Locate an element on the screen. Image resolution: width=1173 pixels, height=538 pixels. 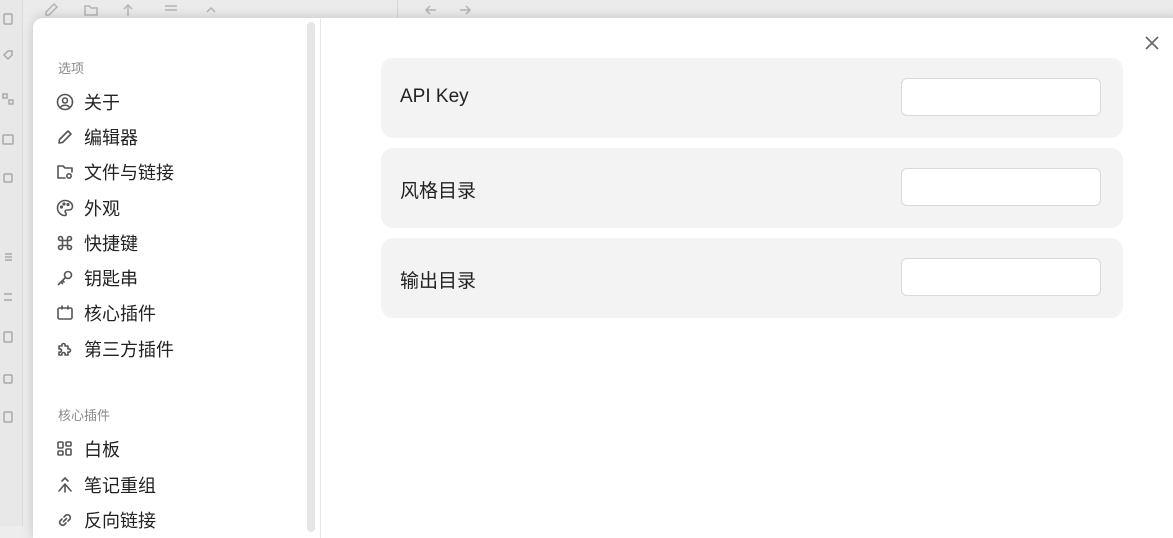
folder-cog-icon is located at coordinates (65, 172).